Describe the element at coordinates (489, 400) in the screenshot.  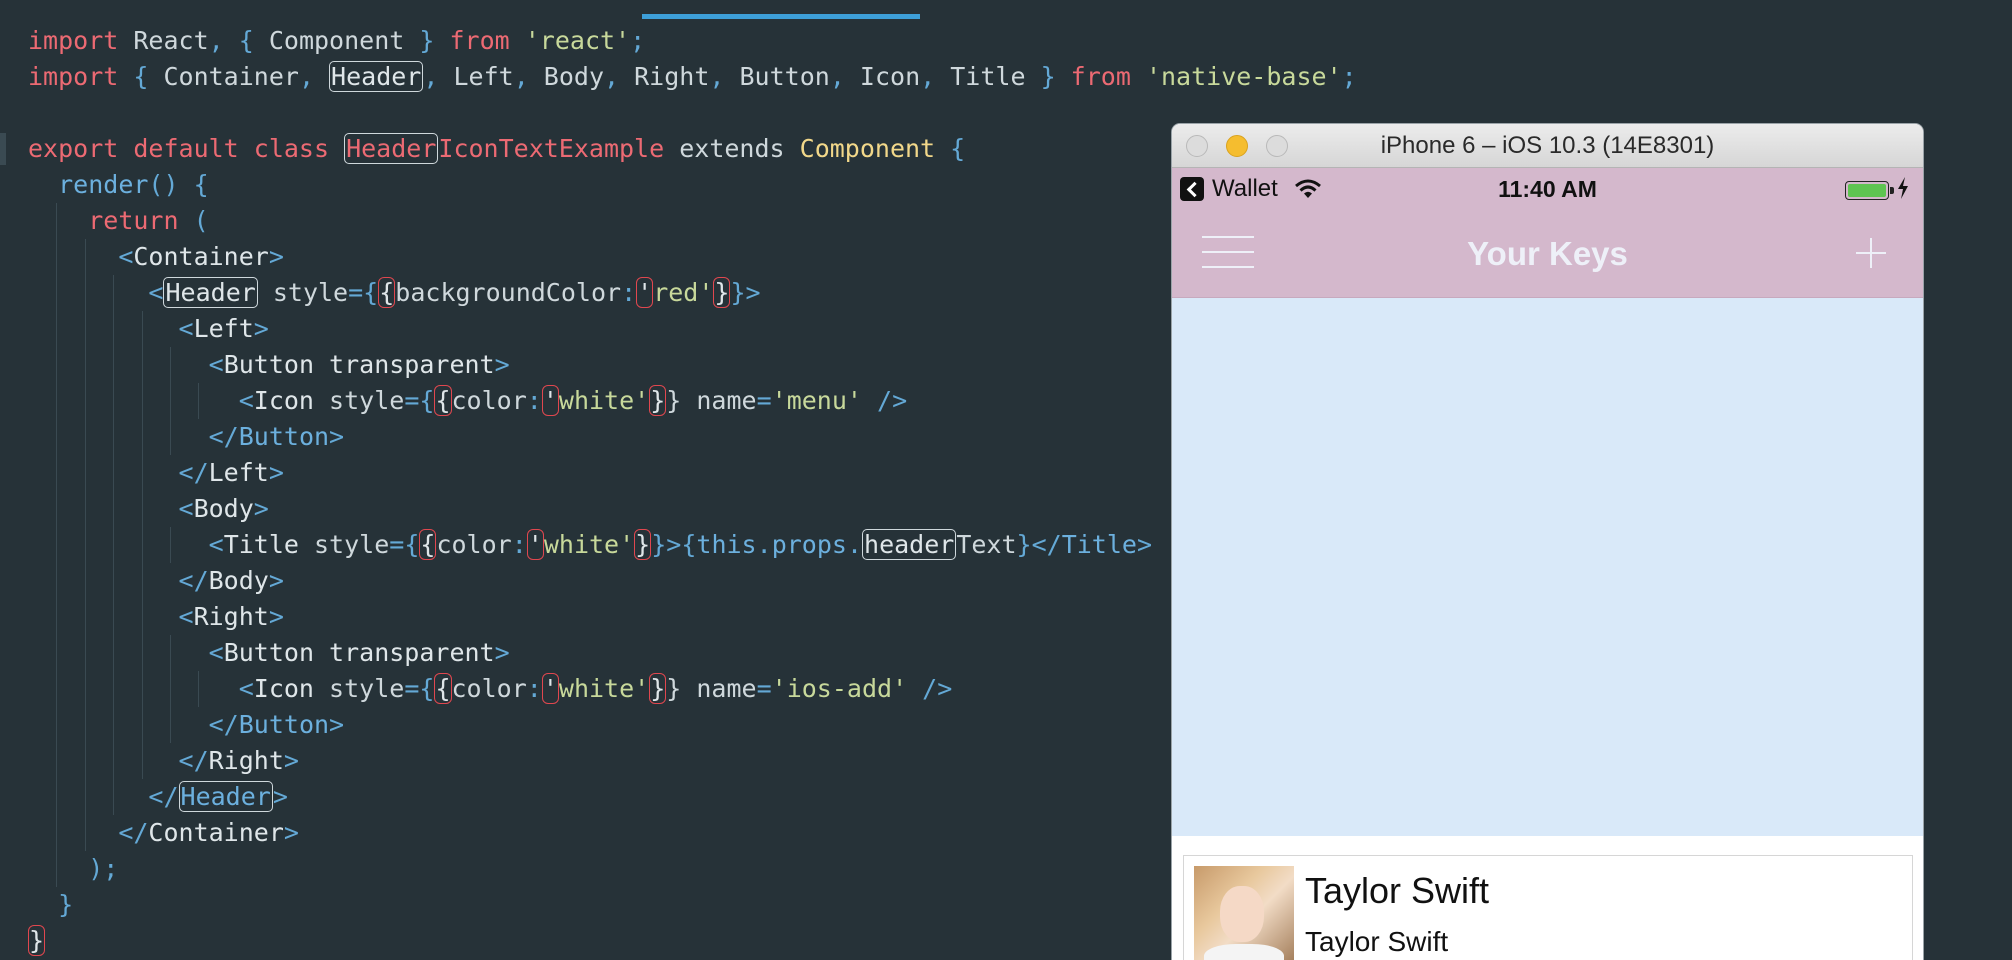
I see `code-token: color` at that location.